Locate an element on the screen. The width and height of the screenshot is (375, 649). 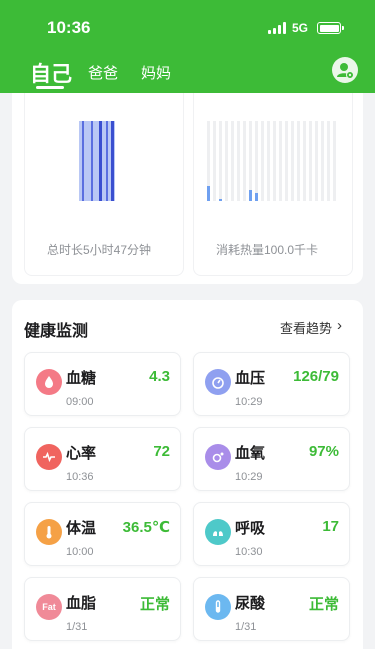
metric-name: 心率 is located at coordinates (81, 453).